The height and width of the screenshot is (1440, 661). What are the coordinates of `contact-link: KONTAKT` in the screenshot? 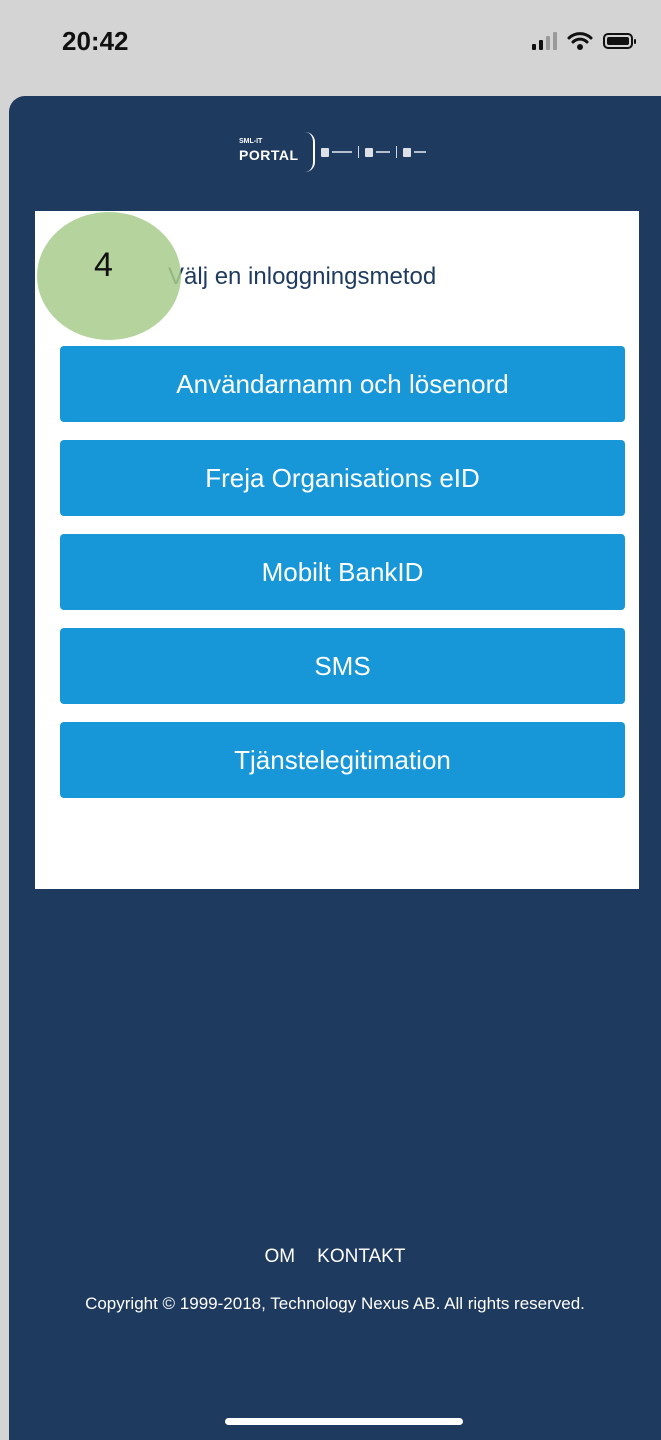 It's located at (361, 1257).